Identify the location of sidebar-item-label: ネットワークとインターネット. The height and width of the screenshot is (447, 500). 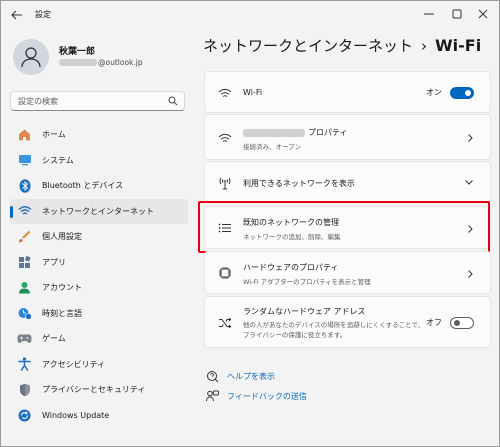
(98, 211).